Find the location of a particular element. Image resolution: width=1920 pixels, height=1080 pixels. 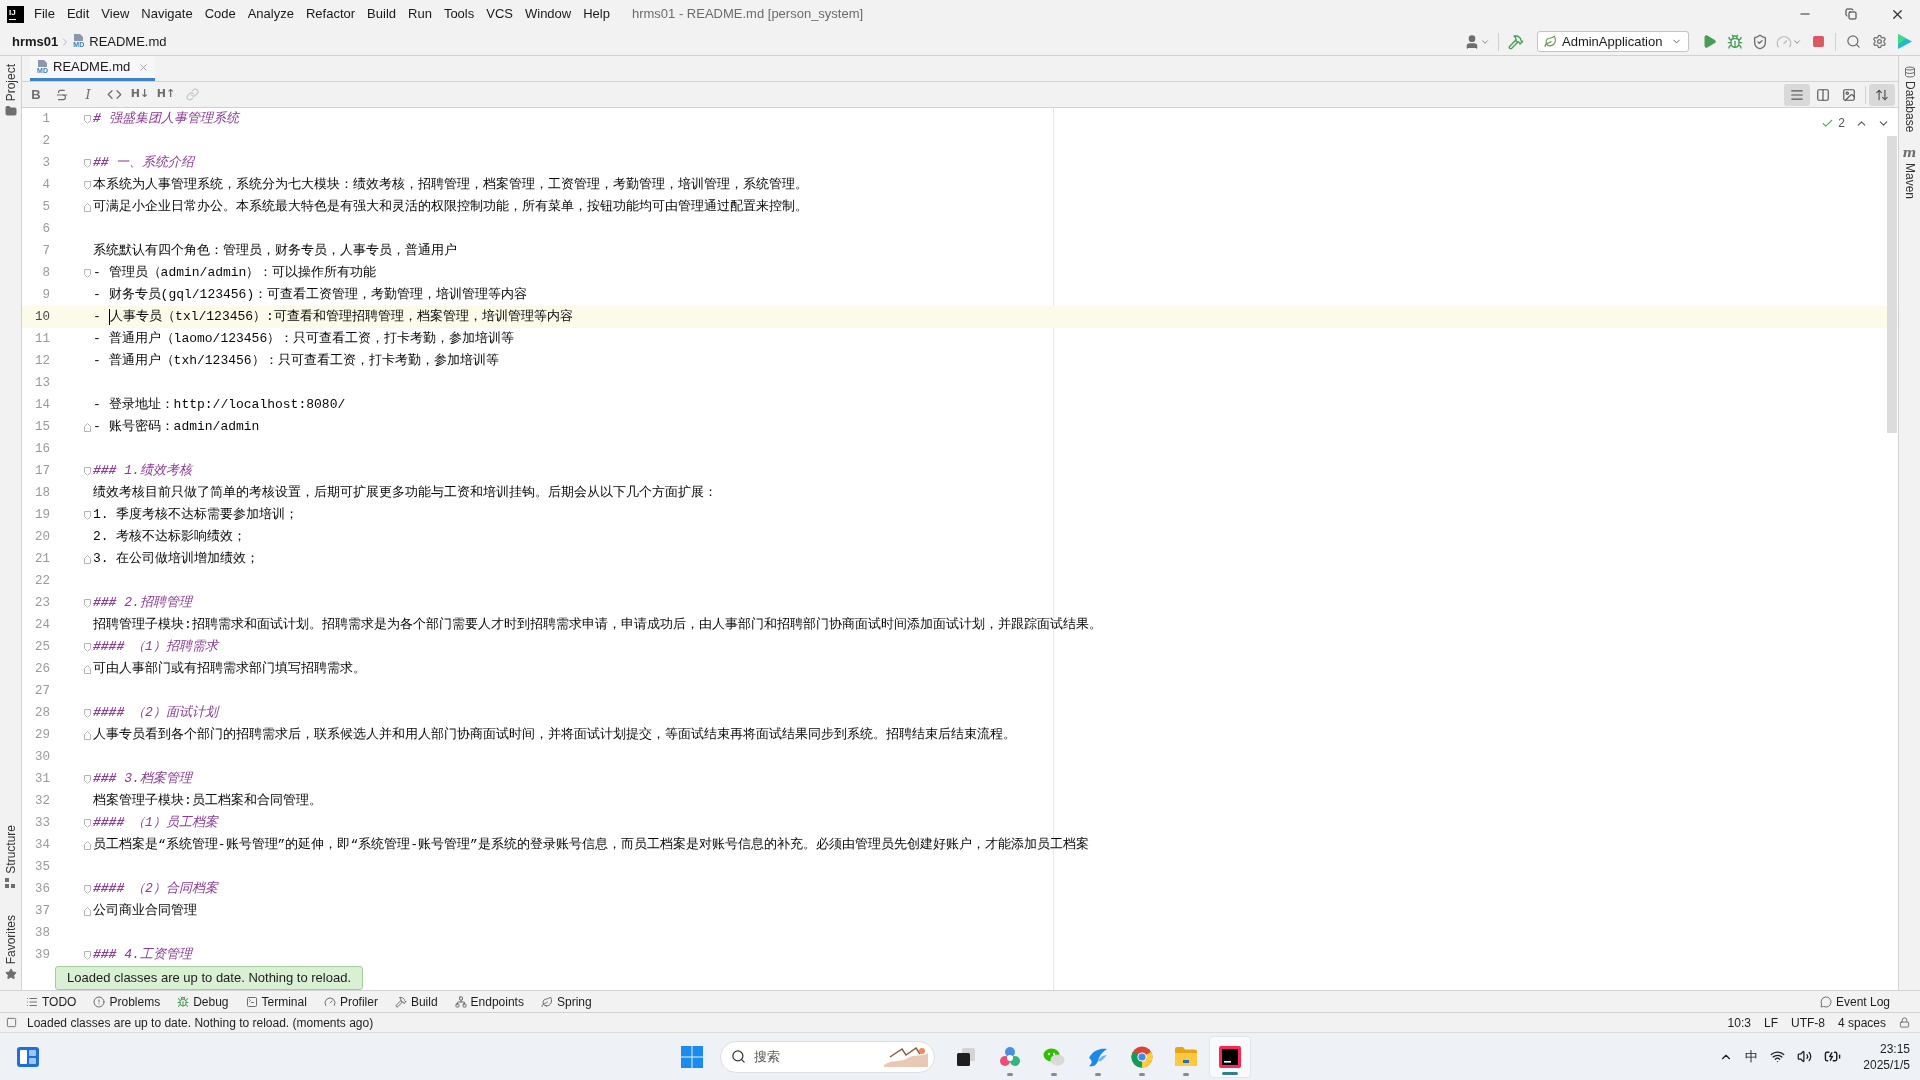

up-down-arrows-icon is located at coordinates (1882, 94).